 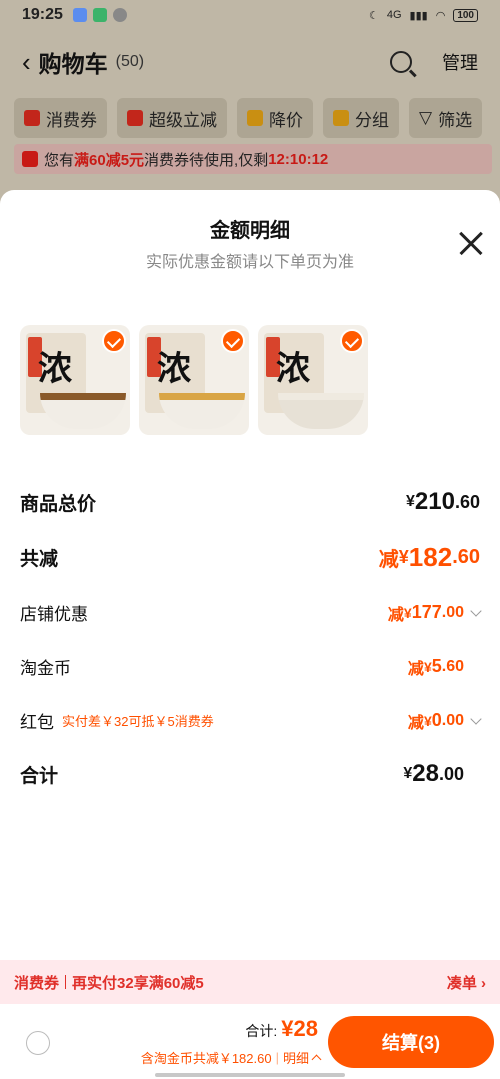 What do you see at coordinates (250, 774) in the screenshot?
I see `row-sum: 合计 ¥28.00` at bounding box center [250, 774].